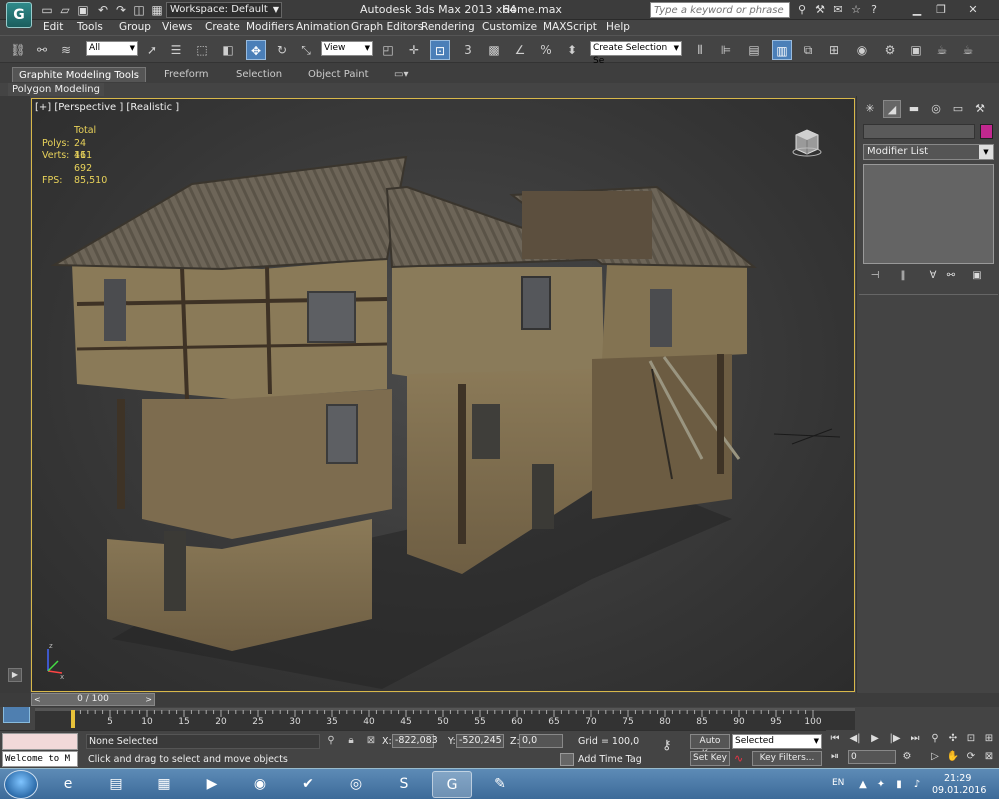  Describe the element at coordinates (903, 276) in the screenshot. I see `show-end-result-icon: ‖` at that location.